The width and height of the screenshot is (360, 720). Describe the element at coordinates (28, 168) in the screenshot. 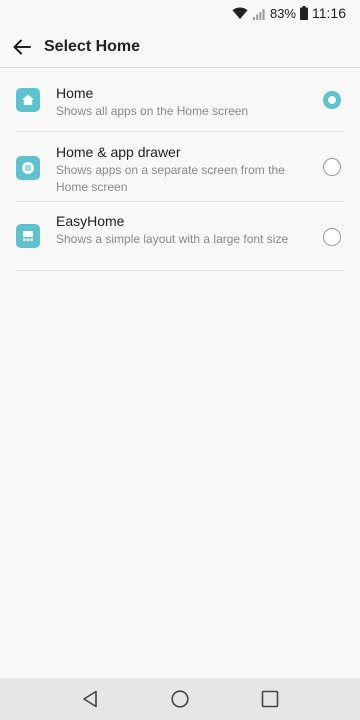

I see `app-drawer-launcher-icon` at that location.